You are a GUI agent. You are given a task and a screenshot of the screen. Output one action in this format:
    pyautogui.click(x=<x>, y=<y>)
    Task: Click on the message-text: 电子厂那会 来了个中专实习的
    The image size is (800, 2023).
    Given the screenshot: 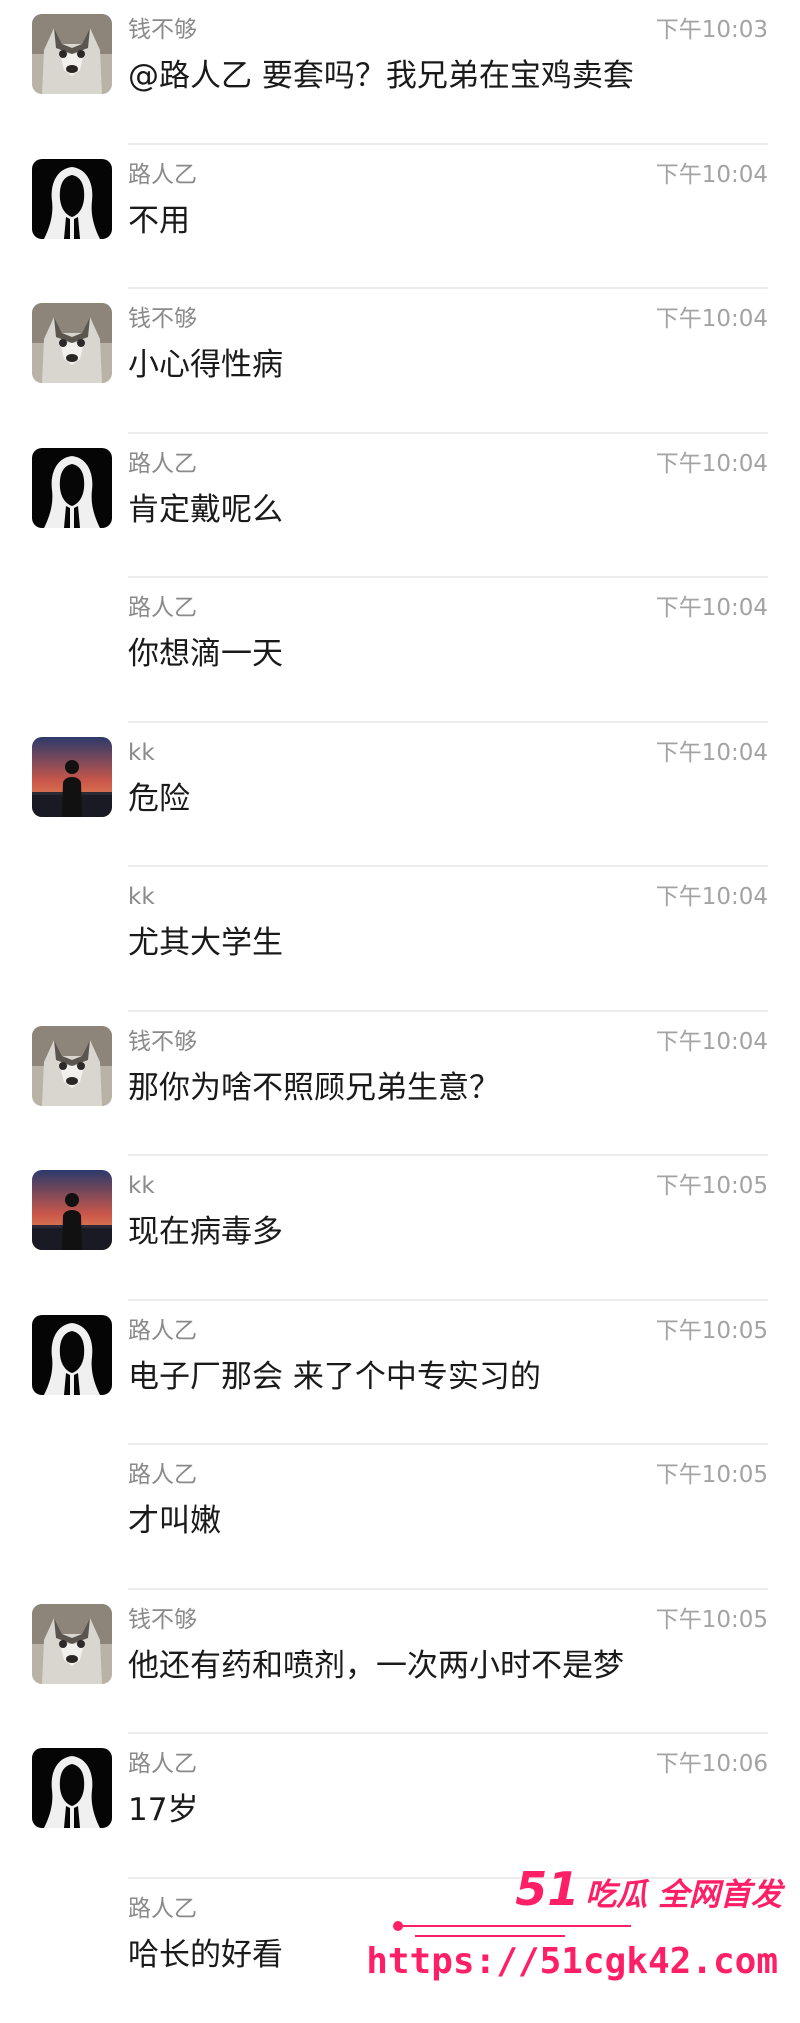 What is the action you would take?
    pyautogui.click(x=334, y=1377)
    